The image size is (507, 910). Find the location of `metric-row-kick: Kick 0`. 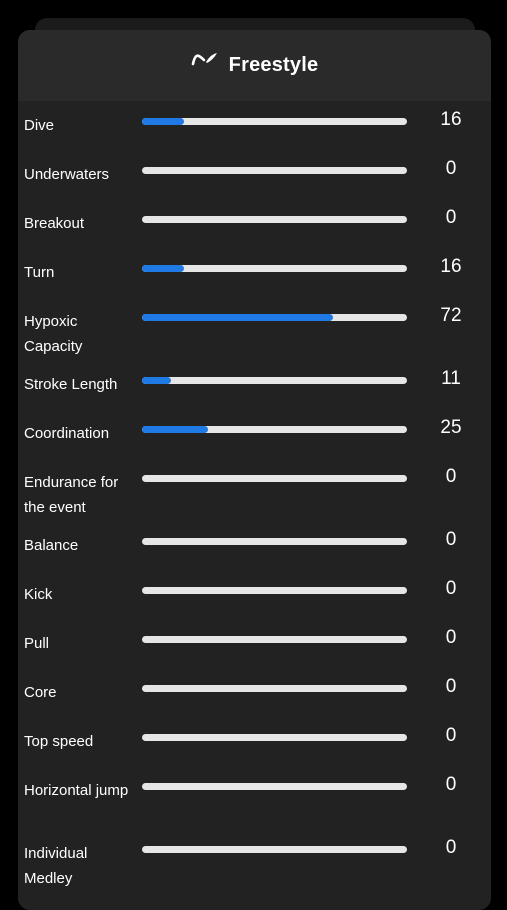

metric-row-kick: Kick 0 is located at coordinates (254, 594).